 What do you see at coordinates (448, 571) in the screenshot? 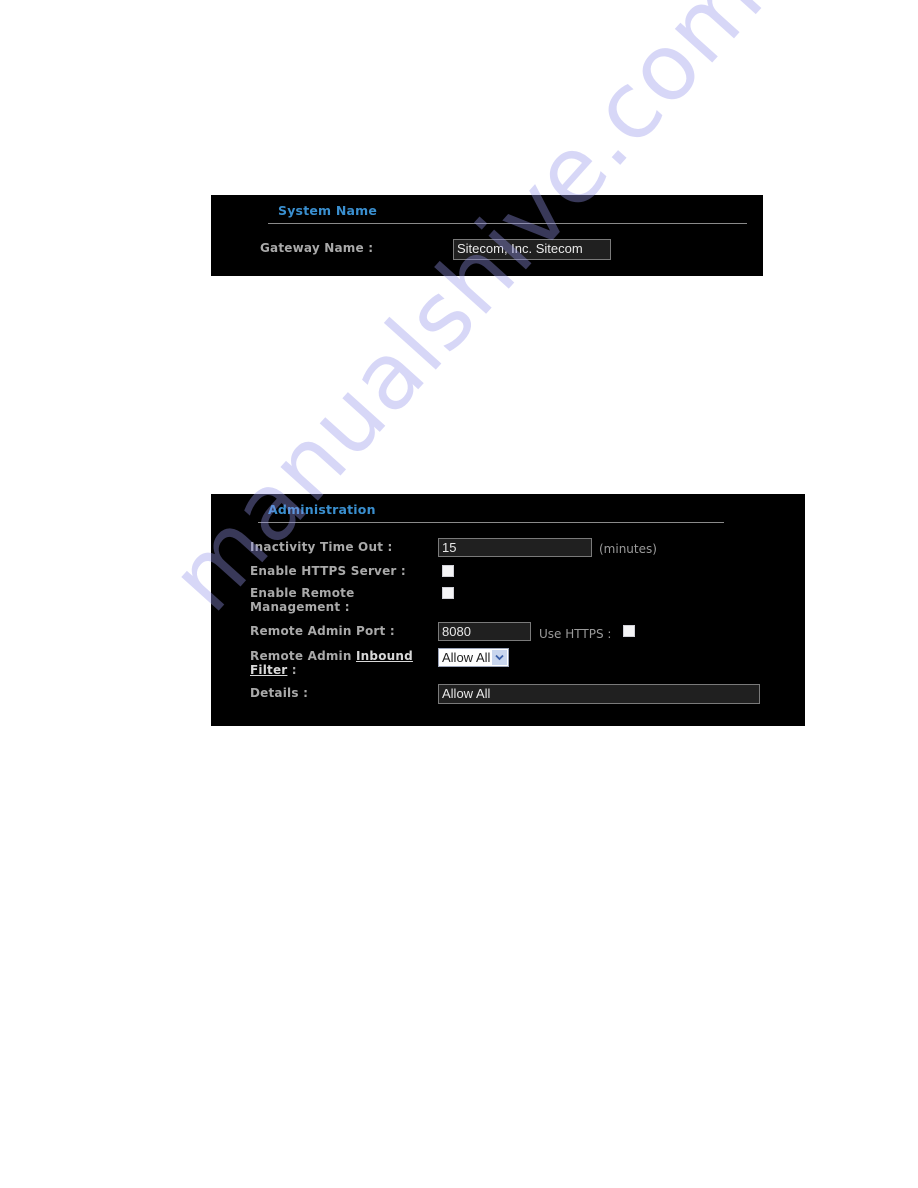
I see `enable-https-server-checkbox` at bounding box center [448, 571].